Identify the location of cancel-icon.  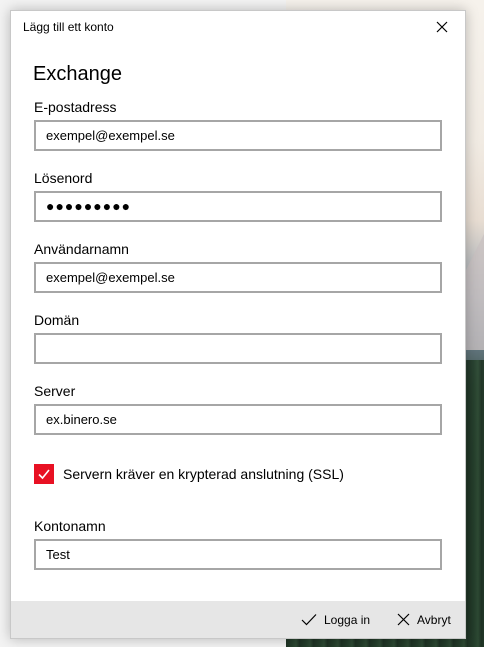
(403, 619).